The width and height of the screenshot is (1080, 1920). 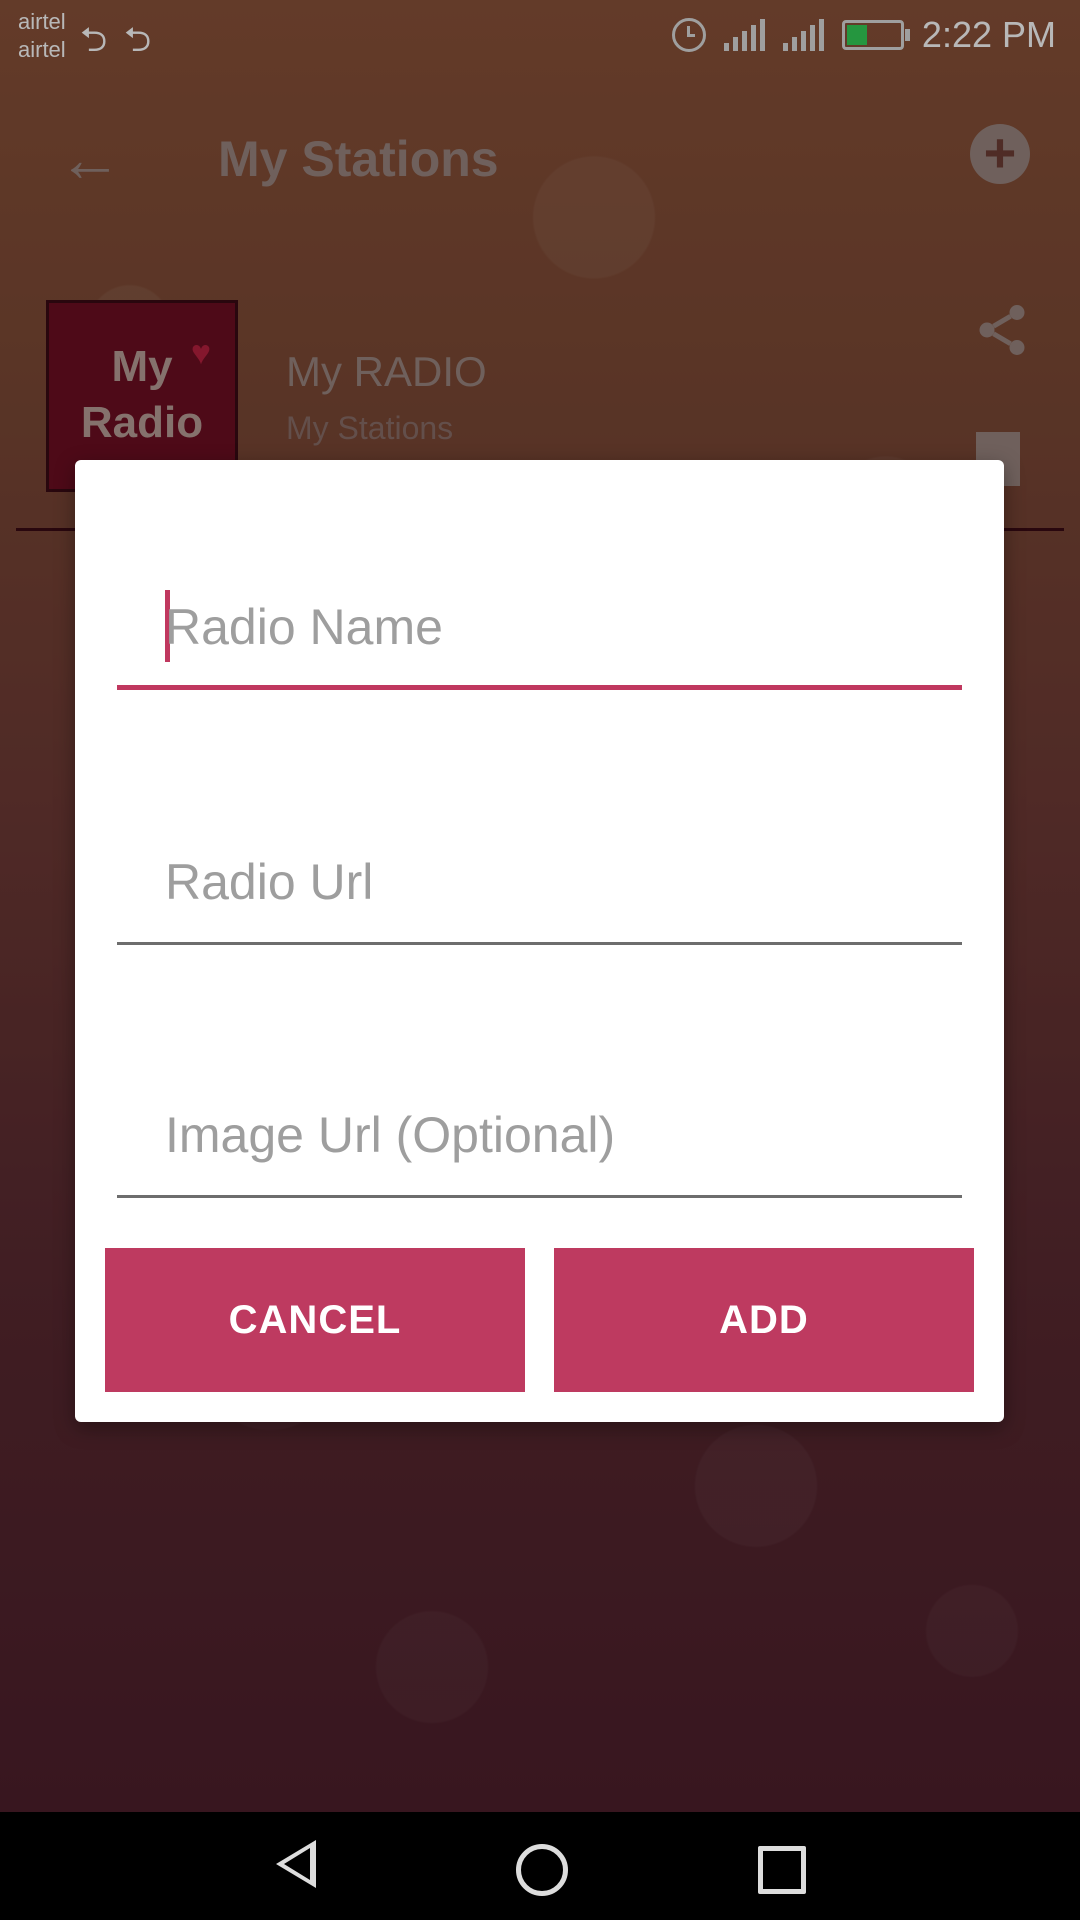 What do you see at coordinates (782, 1870) in the screenshot?
I see `nav-recents-icon` at bounding box center [782, 1870].